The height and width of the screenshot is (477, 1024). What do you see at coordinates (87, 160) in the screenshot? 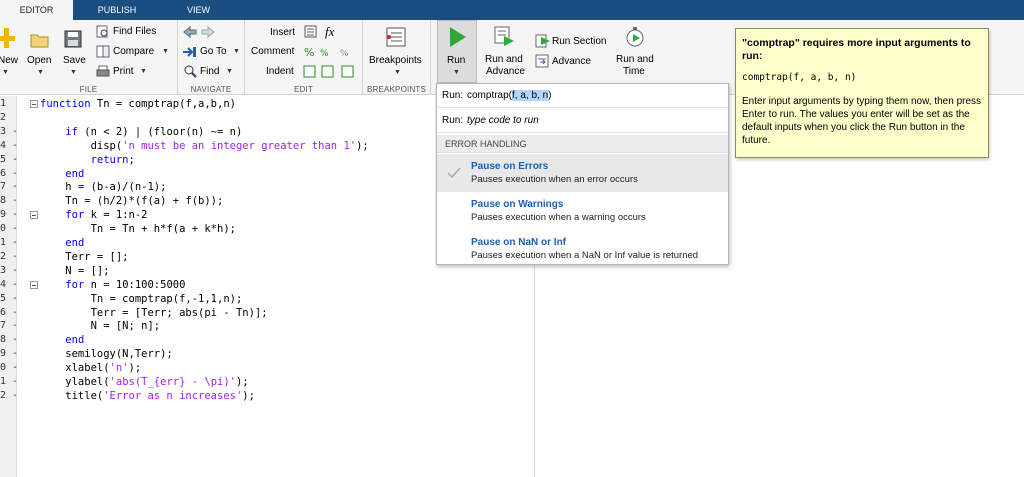
I see `code-line: return;` at bounding box center [87, 160].